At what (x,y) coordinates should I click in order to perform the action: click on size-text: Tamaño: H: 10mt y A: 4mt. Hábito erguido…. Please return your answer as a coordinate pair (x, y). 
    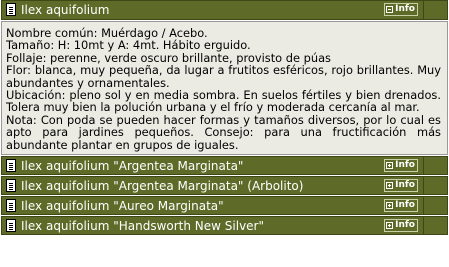
    Looking at the image, I should click on (128, 45).